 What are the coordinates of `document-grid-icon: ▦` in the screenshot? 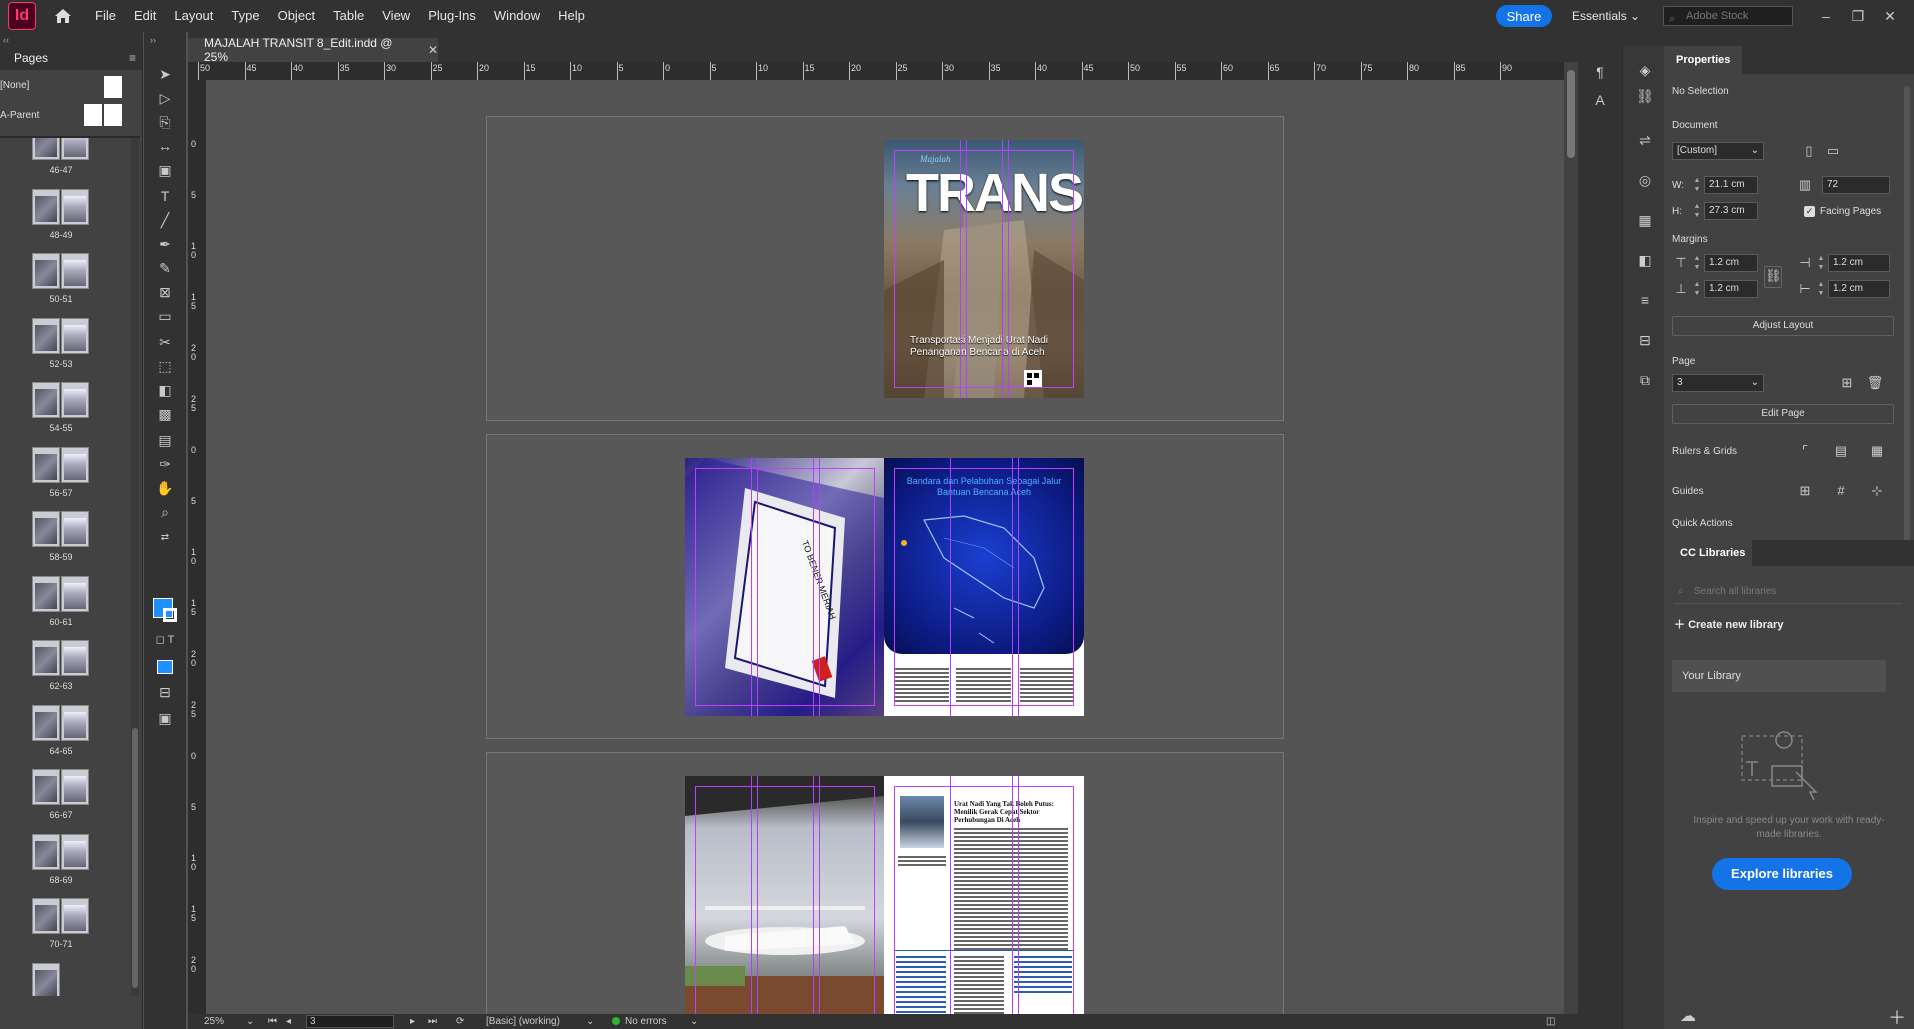 It's located at (1877, 451).